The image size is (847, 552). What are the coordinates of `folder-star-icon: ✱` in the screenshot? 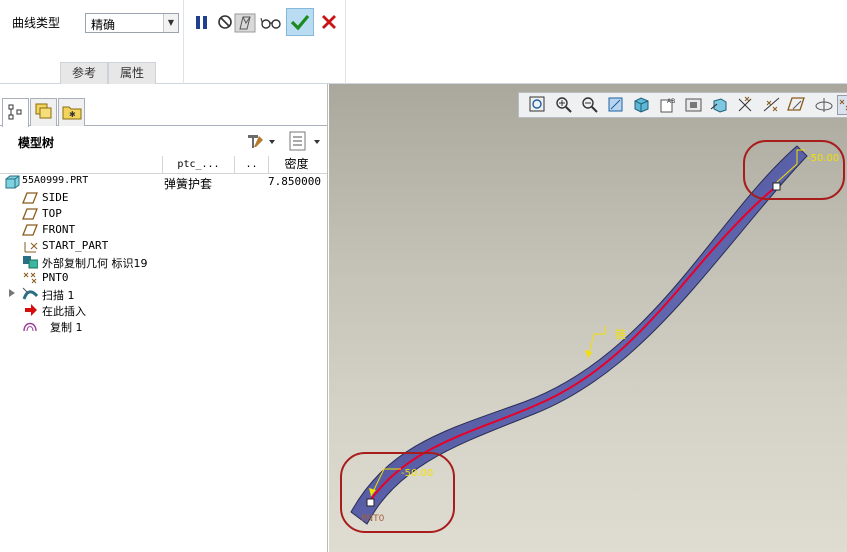 It's located at (72, 113).